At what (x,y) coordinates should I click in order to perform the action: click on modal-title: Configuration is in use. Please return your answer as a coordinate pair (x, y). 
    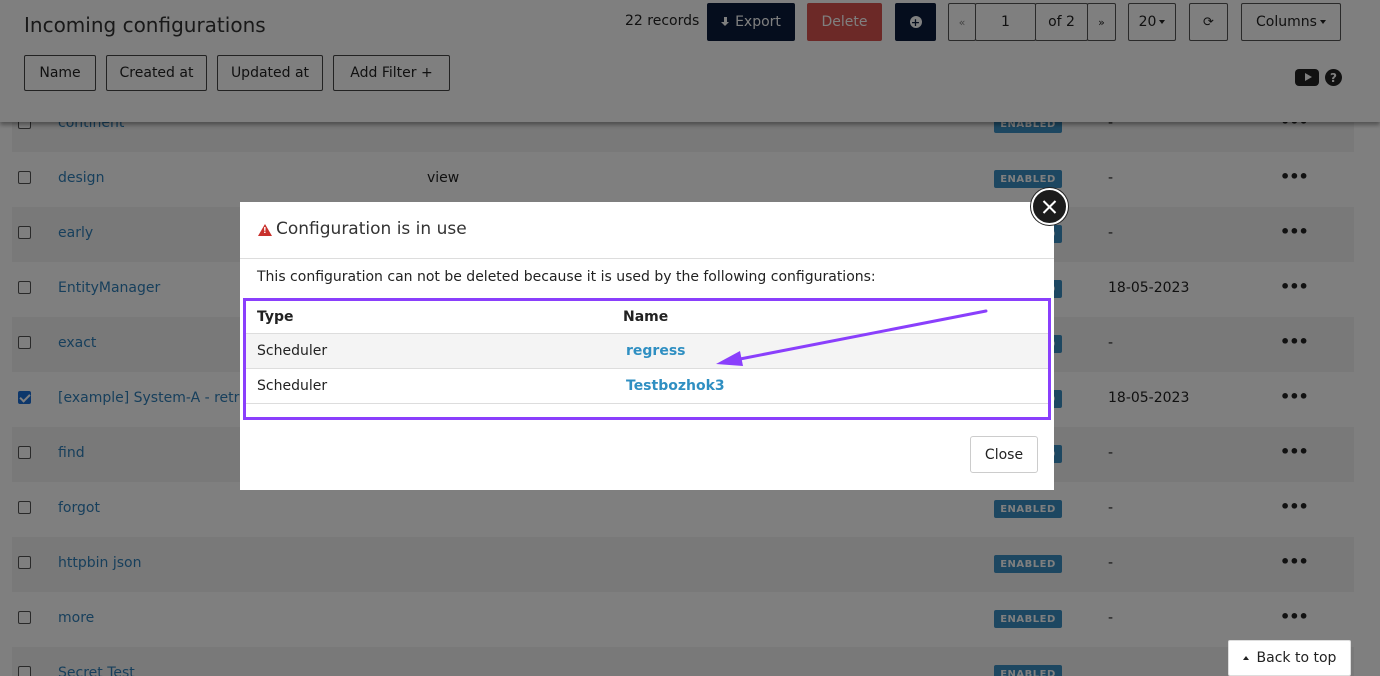
    Looking at the image, I should click on (371, 229).